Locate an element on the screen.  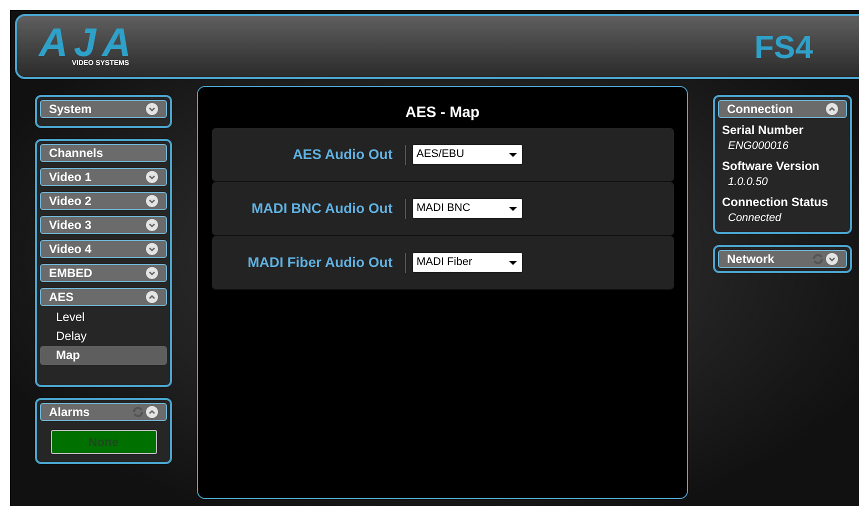
panel-header: System is located at coordinates (103, 109).